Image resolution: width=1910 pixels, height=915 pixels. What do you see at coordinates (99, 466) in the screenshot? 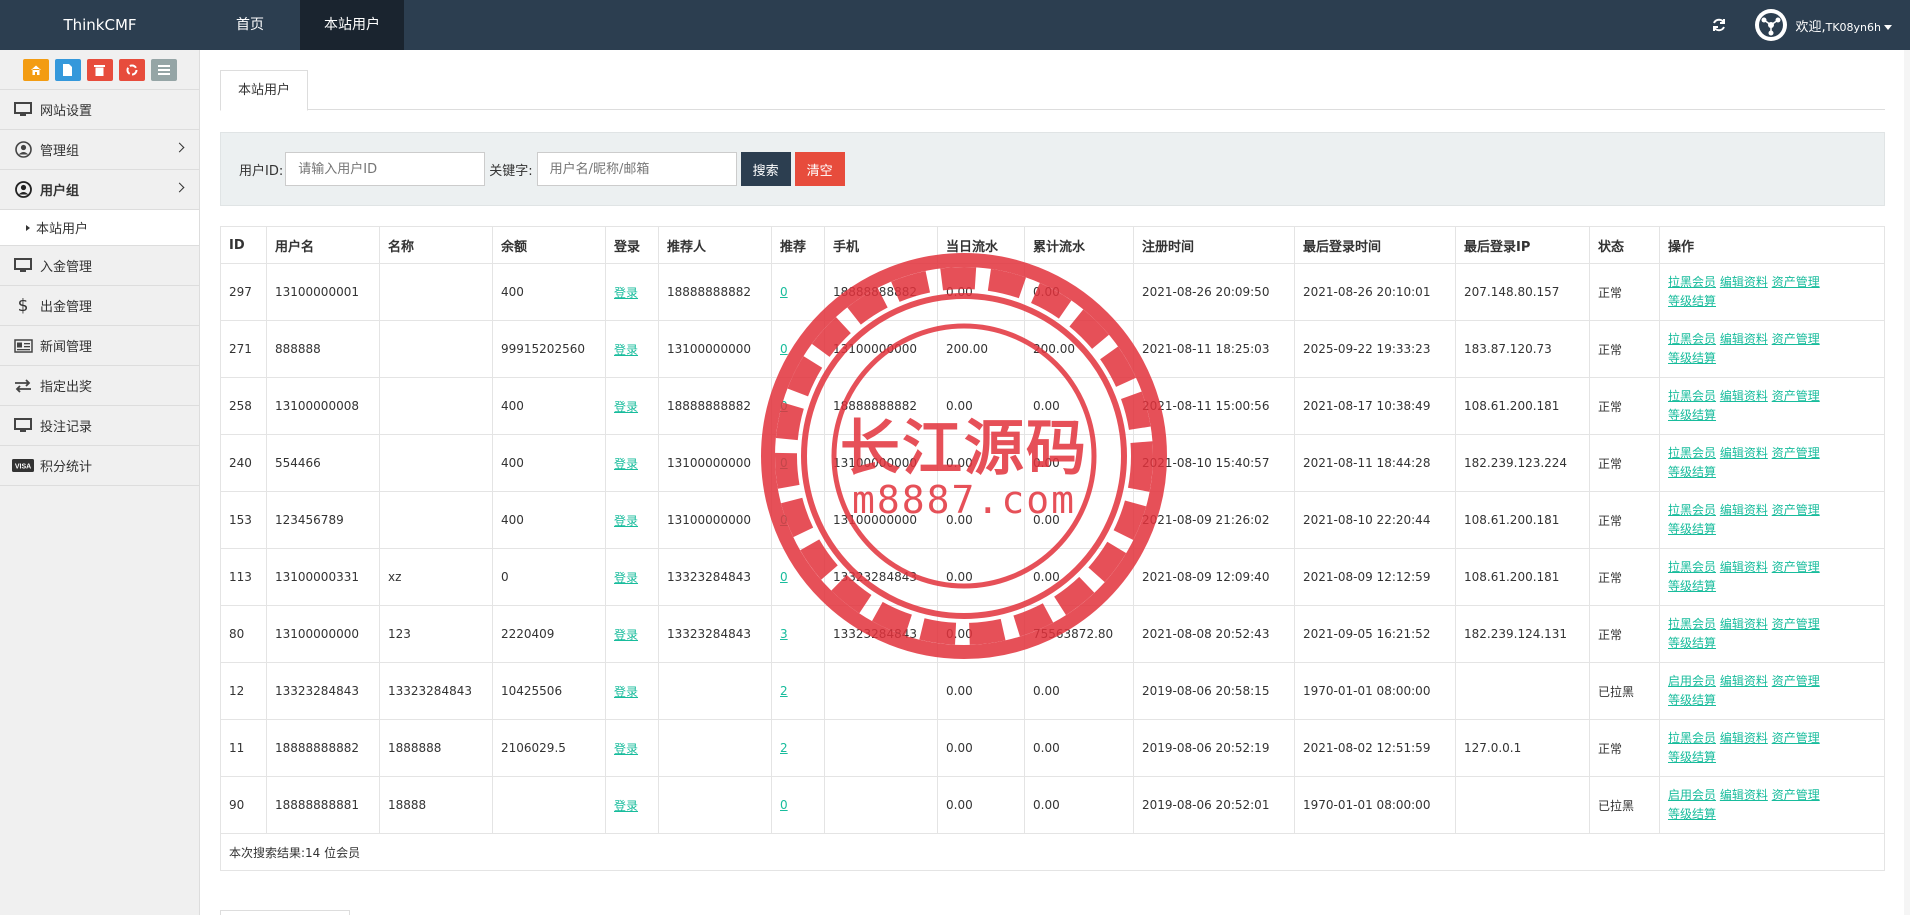
I see `sidebar-item-points: VISA 积分统计` at bounding box center [99, 466].